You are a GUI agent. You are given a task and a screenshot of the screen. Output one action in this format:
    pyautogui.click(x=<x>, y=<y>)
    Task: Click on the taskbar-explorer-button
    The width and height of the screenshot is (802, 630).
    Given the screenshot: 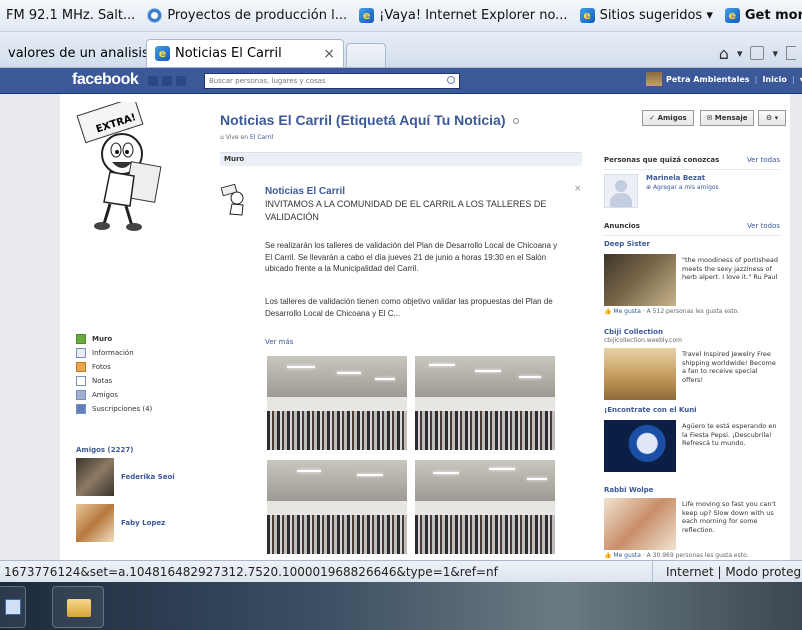 What is the action you would take?
    pyautogui.click(x=78, y=607)
    